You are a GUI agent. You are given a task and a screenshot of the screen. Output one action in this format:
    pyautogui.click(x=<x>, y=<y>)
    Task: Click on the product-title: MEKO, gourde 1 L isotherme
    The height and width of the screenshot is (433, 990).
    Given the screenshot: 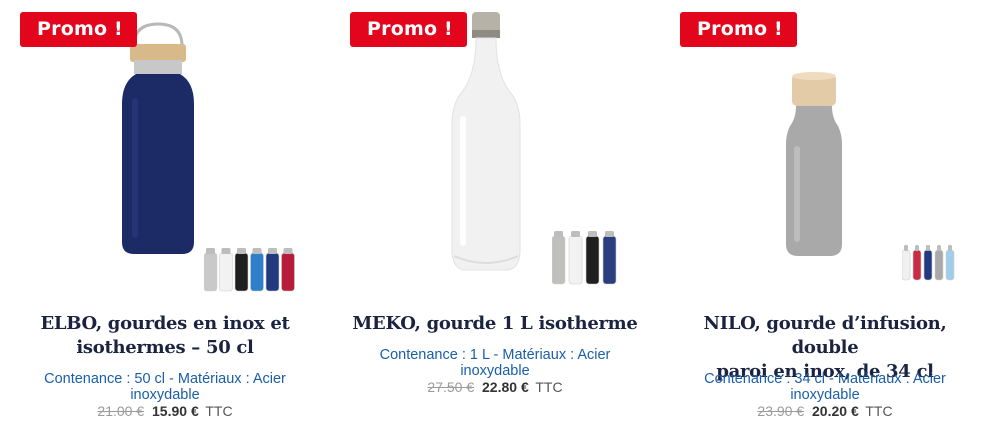 What is the action you would take?
    pyautogui.click(x=495, y=324)
    